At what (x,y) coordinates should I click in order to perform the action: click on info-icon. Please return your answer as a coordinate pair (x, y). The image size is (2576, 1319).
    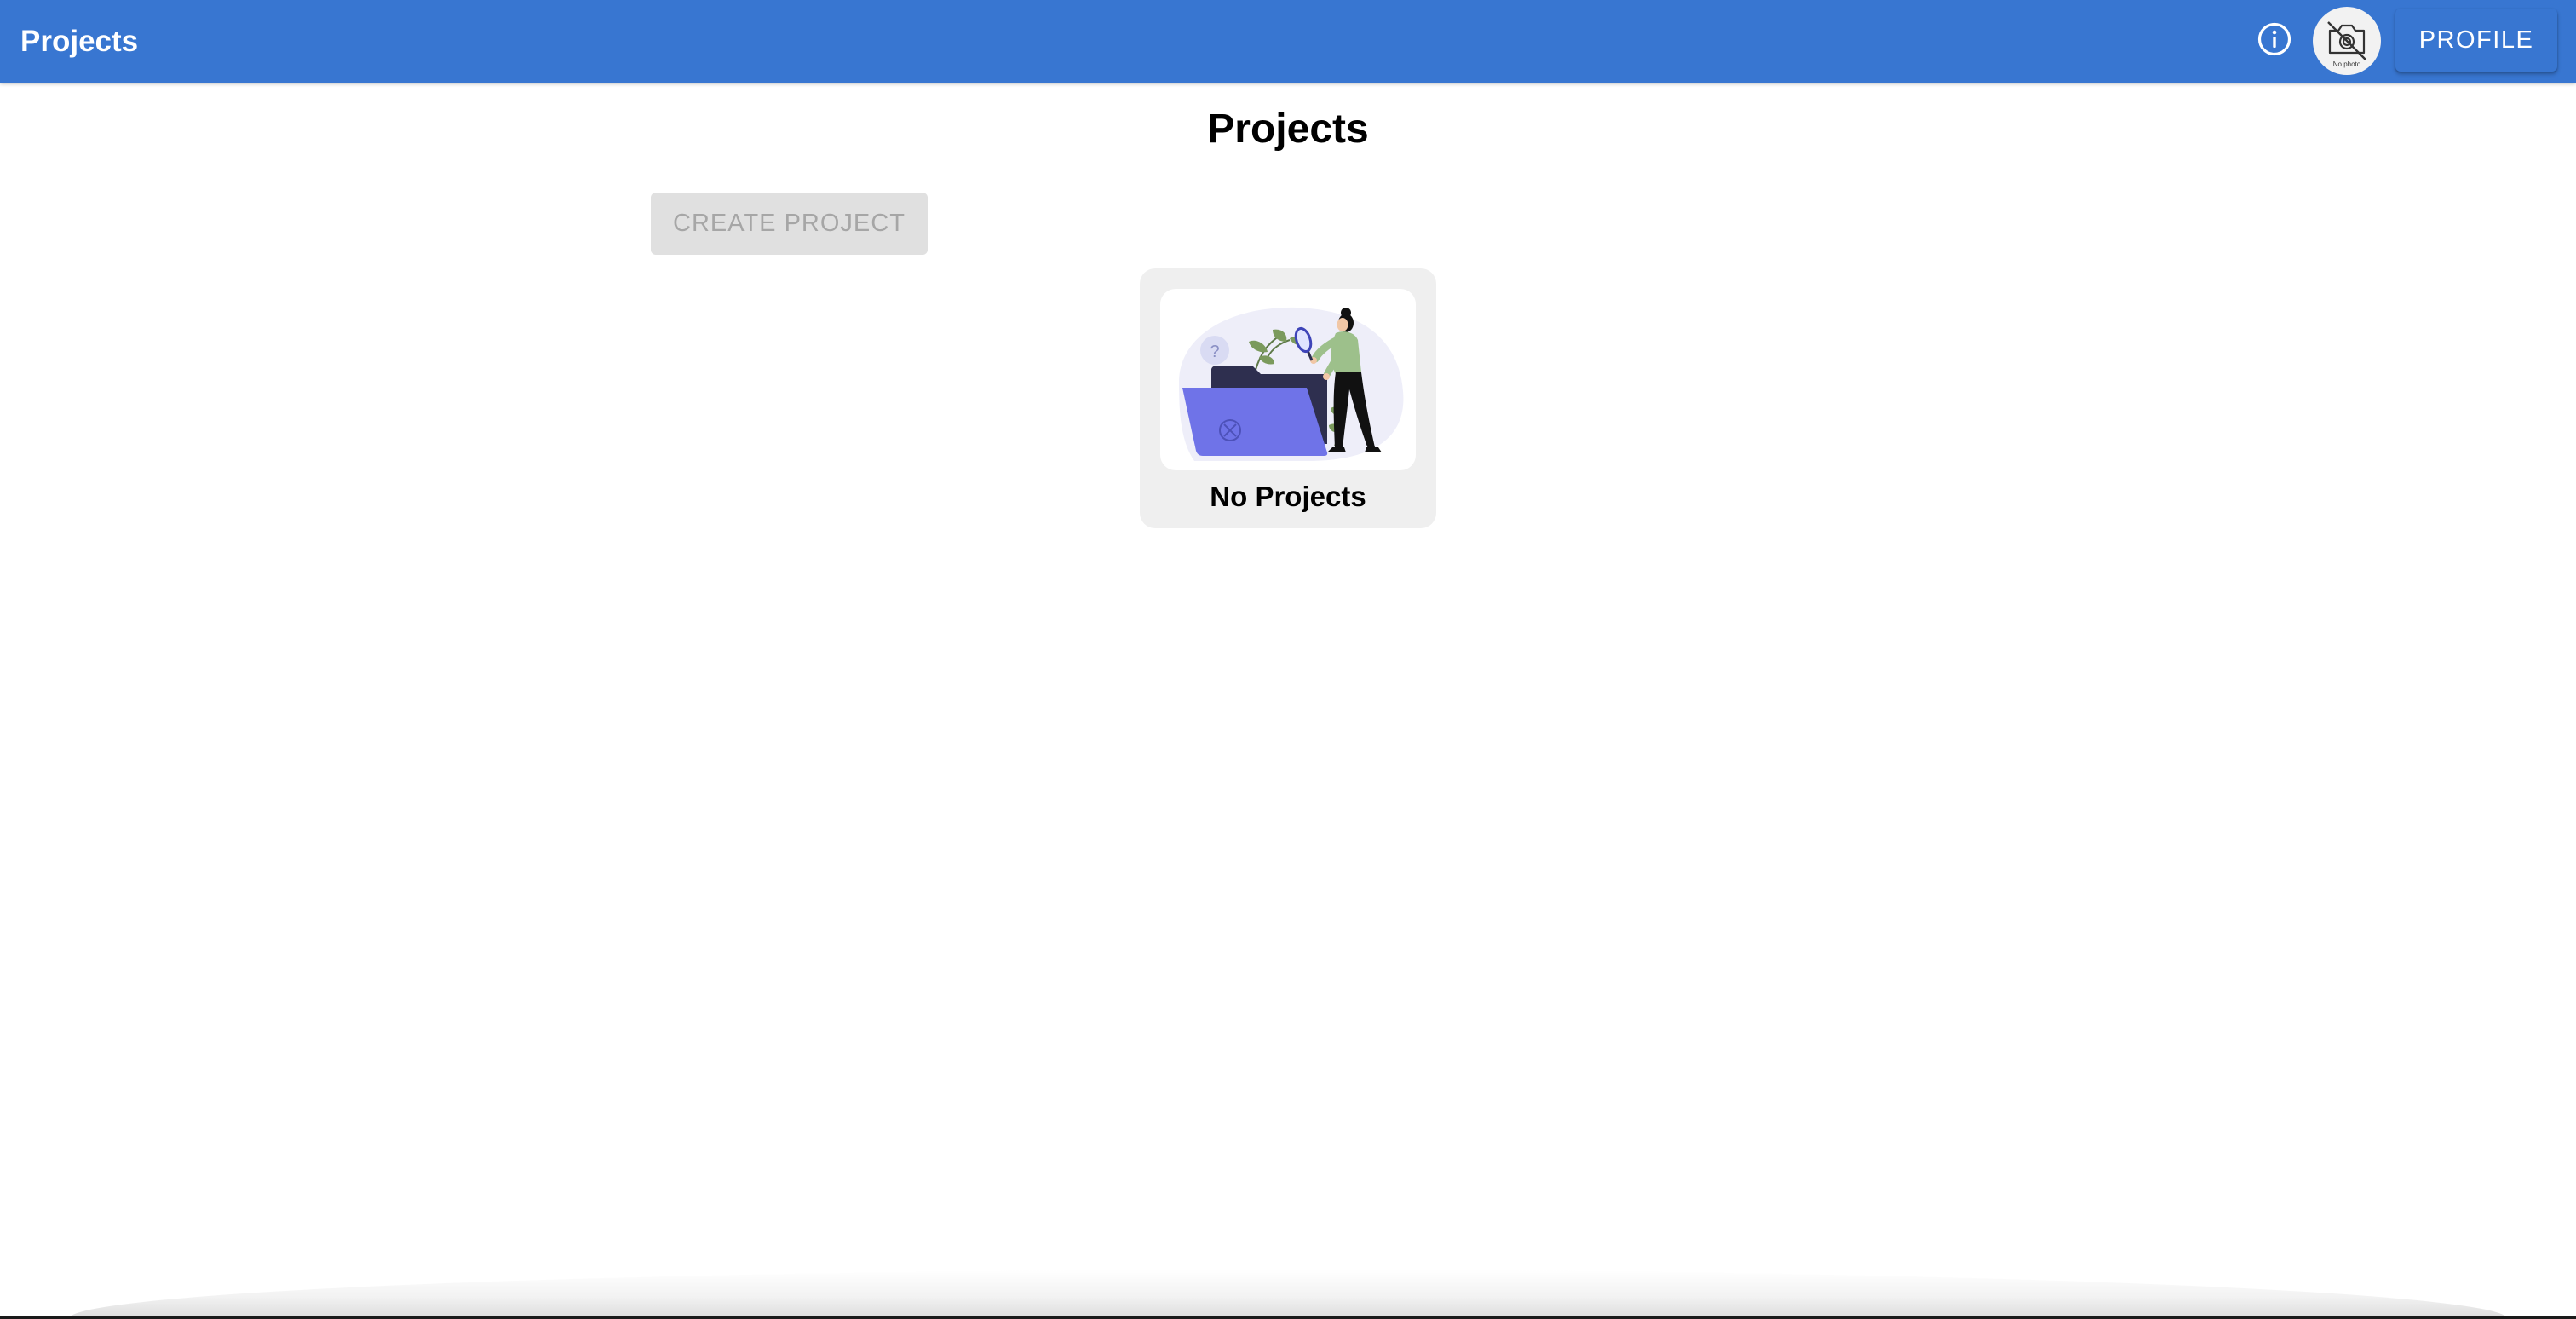
    Looking at the image, I should click on (2274, 39).